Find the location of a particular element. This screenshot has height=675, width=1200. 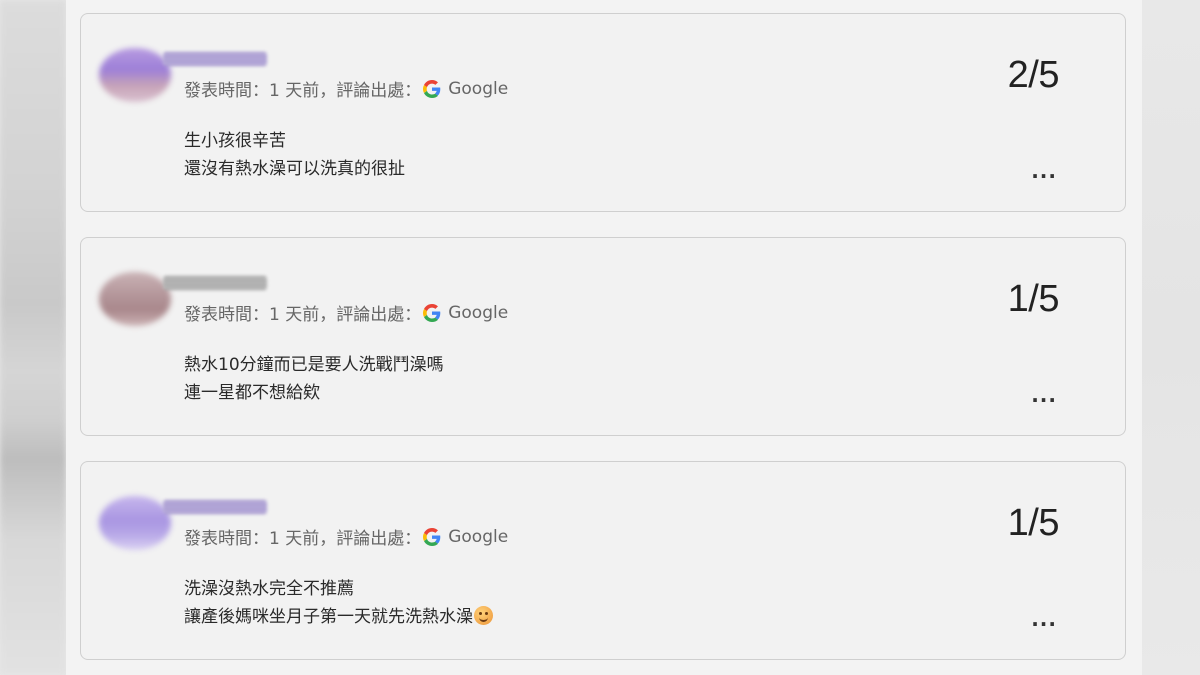

review-text: 熱水10分鐘而已是要人洗戰鬥澡嗎 連一星都不想給欸 is located at coordinates (314, 379).